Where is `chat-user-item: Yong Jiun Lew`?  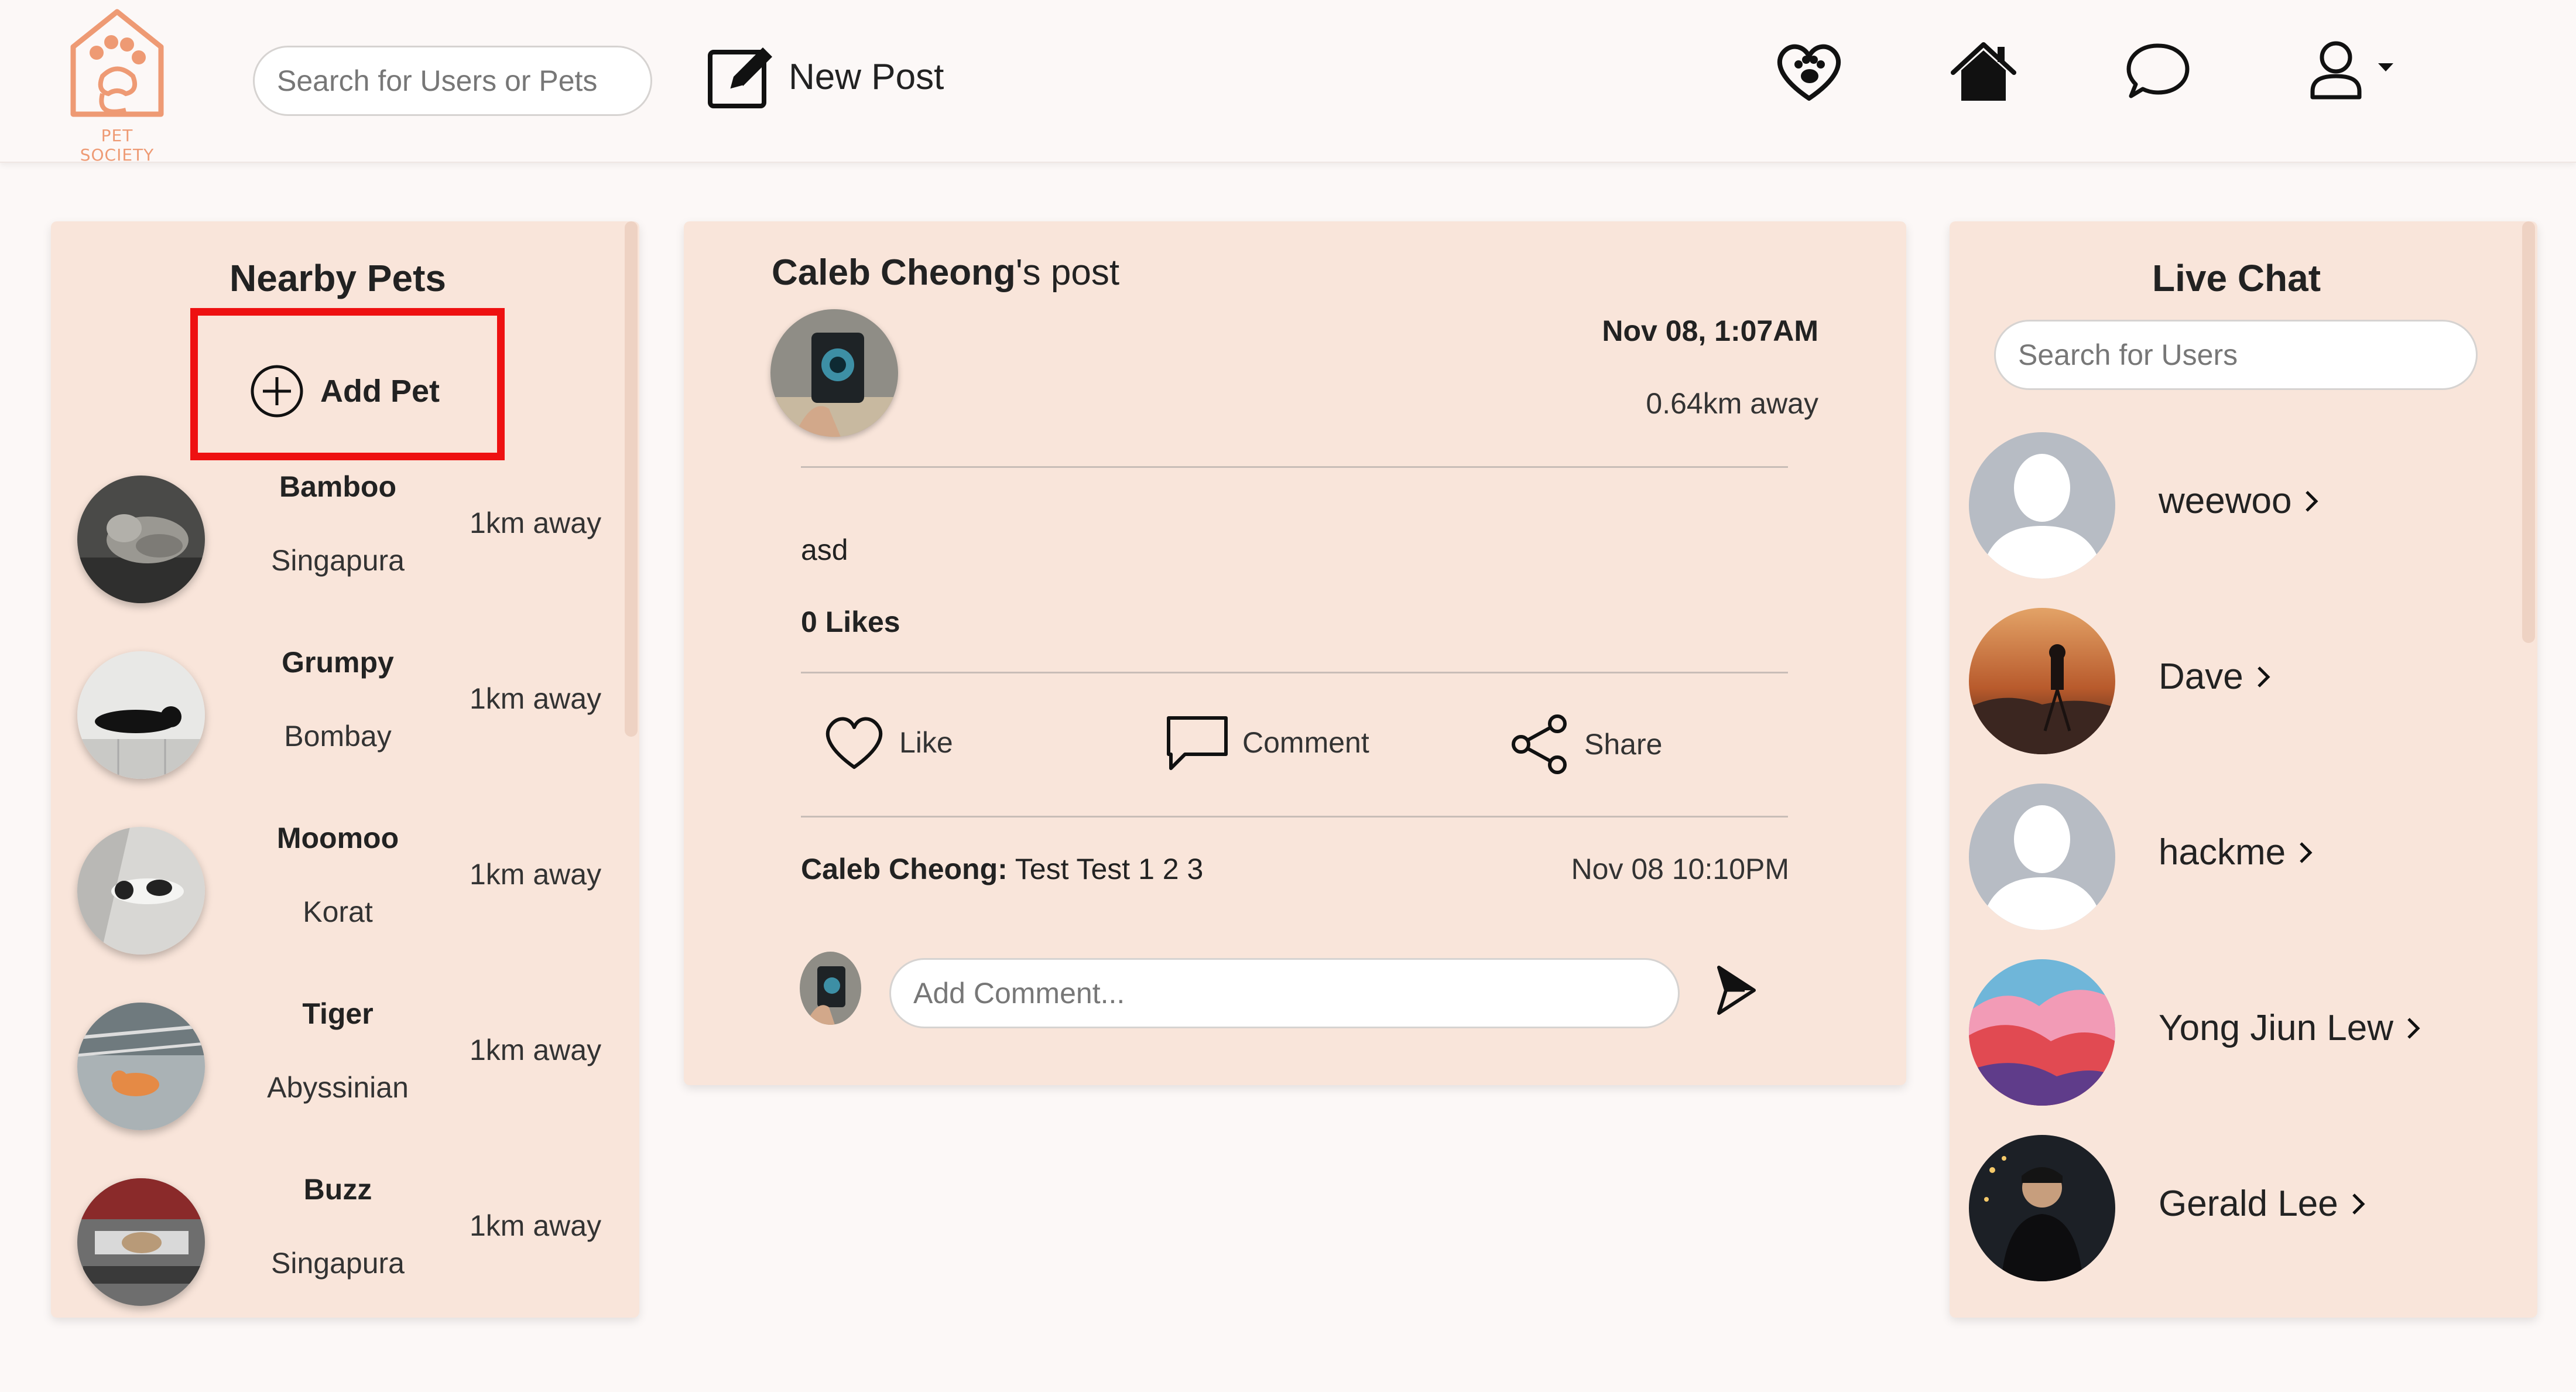
chat-user-item: Yong Jiun Lew is located at coordinates (2231, 1038).